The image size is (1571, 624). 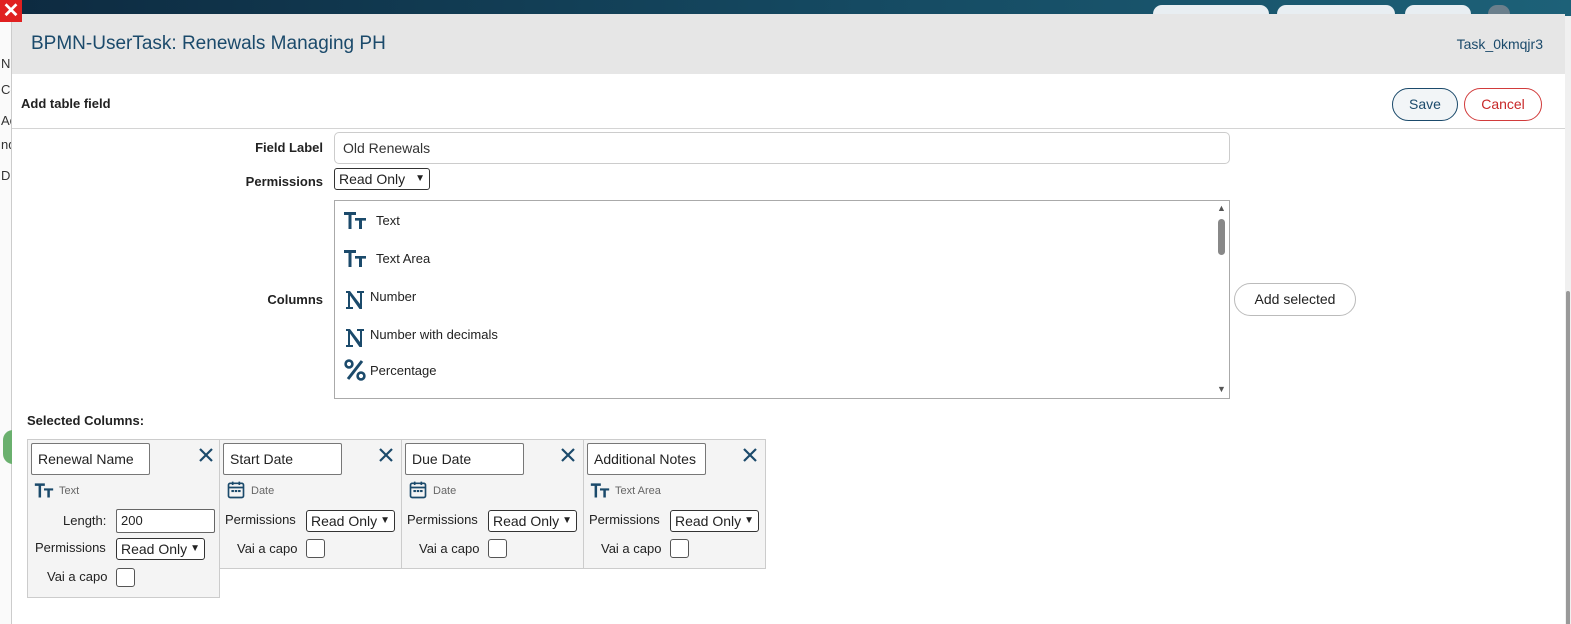 I want to click on background-text: N, so click(x=6, y=63).